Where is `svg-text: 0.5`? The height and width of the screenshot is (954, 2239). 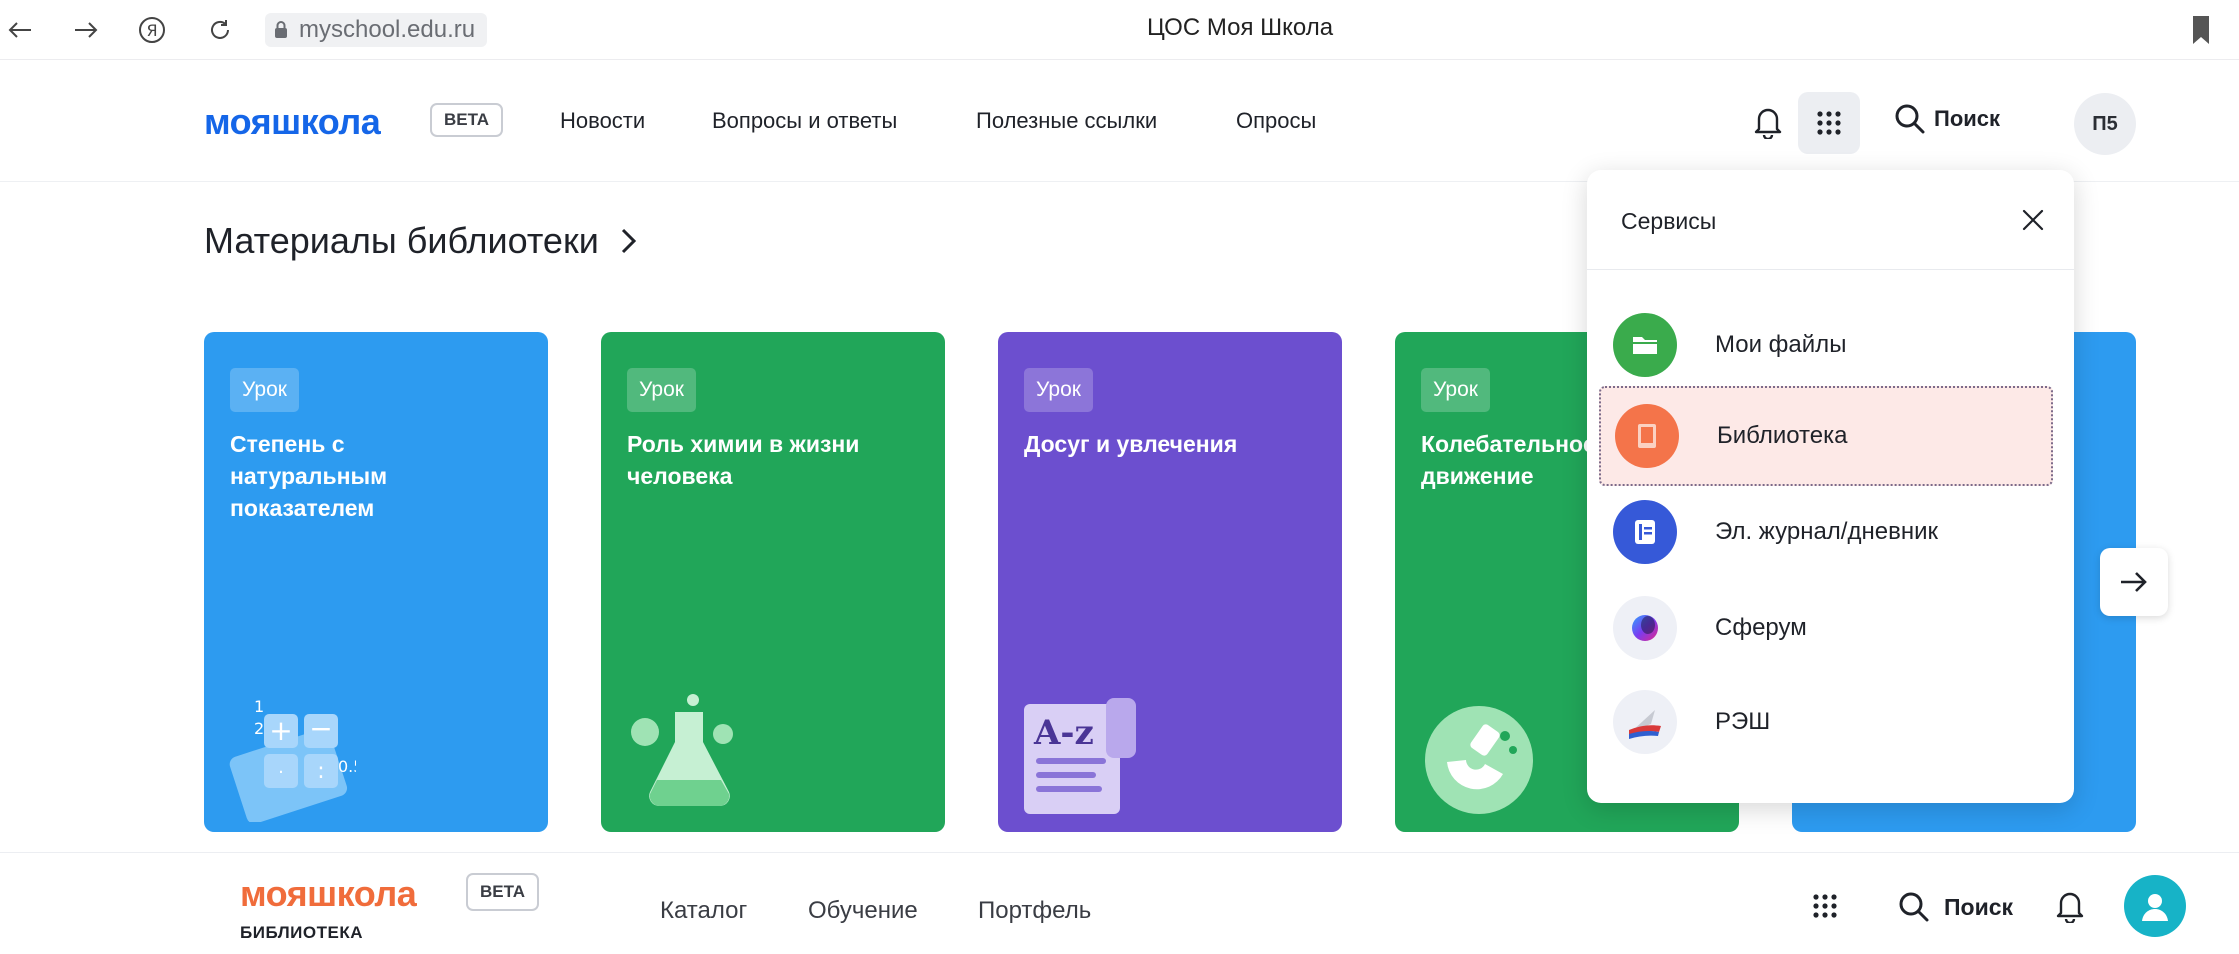
svg-text: 0.5 is located at coordinates (347, 766).